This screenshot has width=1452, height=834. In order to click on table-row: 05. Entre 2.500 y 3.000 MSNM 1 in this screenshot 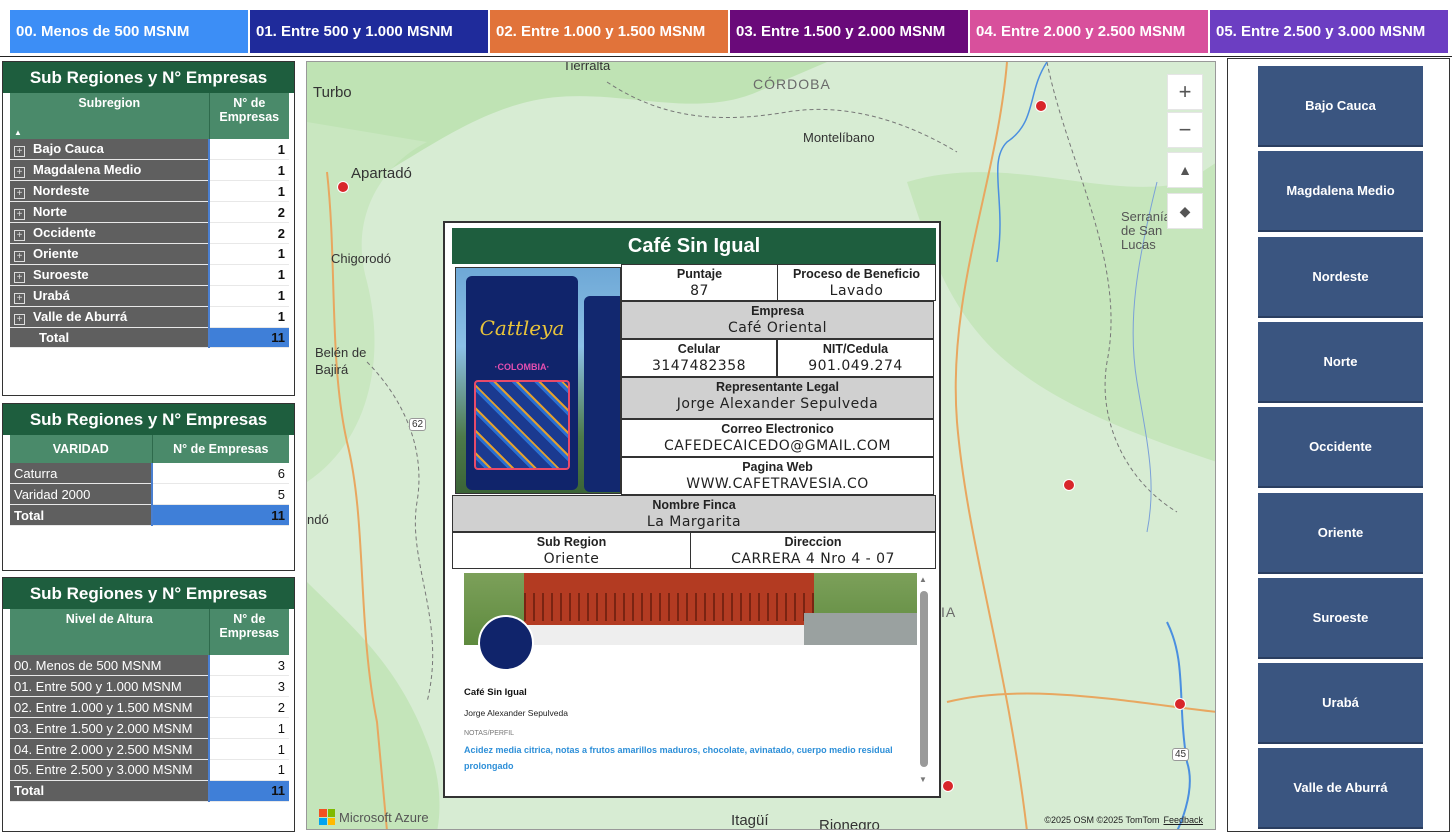, I will do `click(149, 770)`.